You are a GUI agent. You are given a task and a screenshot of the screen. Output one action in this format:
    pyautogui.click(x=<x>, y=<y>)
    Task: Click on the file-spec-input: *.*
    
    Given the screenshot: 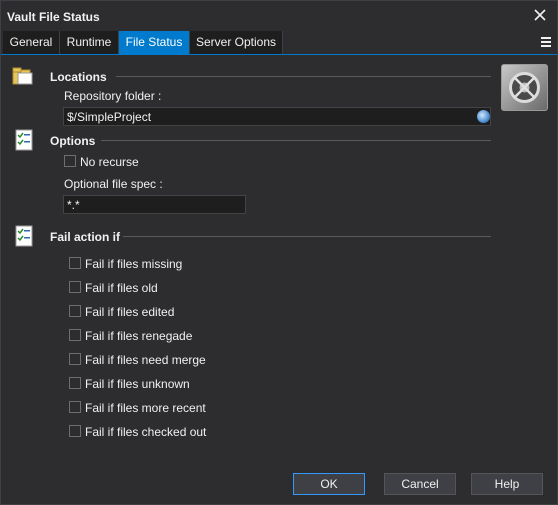 What is the action you would take?
    pyautogui.click(x=154, y=204)
    